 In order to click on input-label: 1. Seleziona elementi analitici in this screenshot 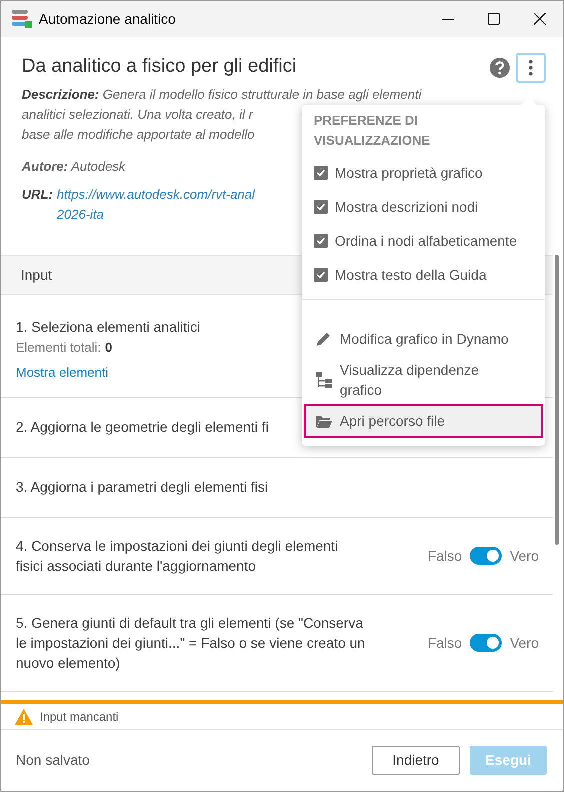, I will do `click(109, 327)`.